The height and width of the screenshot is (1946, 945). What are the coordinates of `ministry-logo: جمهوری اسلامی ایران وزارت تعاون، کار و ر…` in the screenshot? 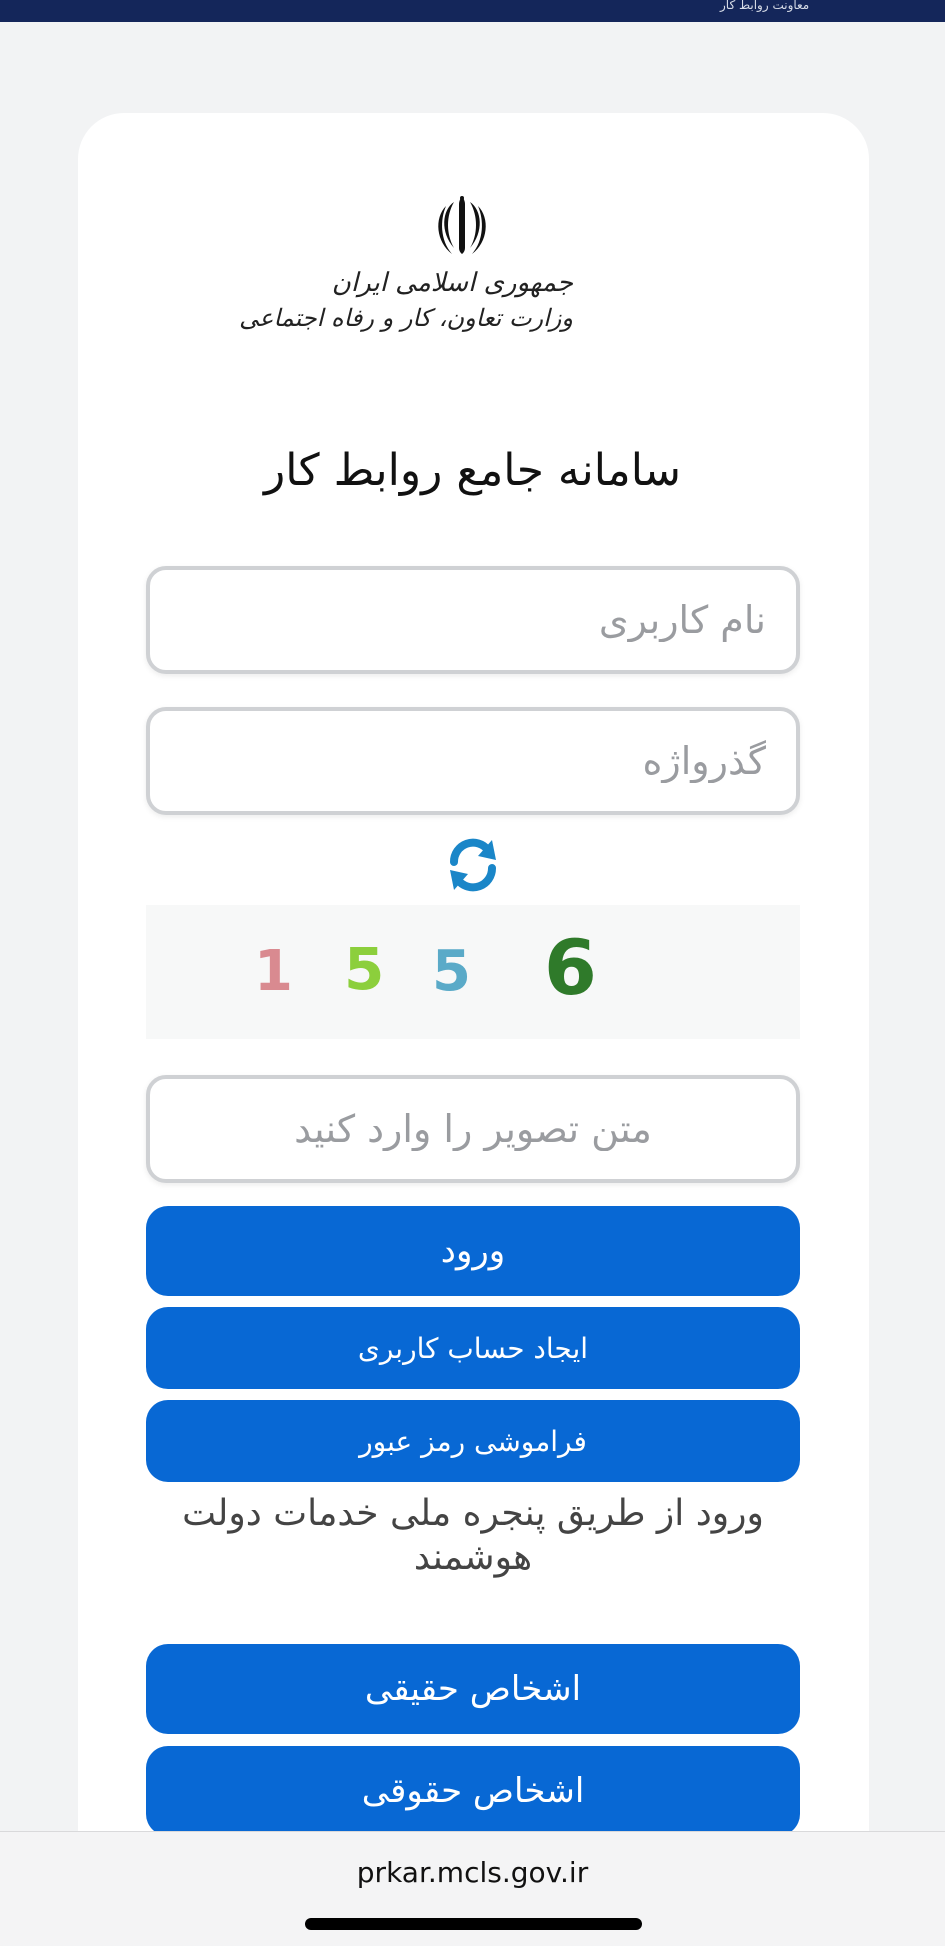 It's located at (406, 277).